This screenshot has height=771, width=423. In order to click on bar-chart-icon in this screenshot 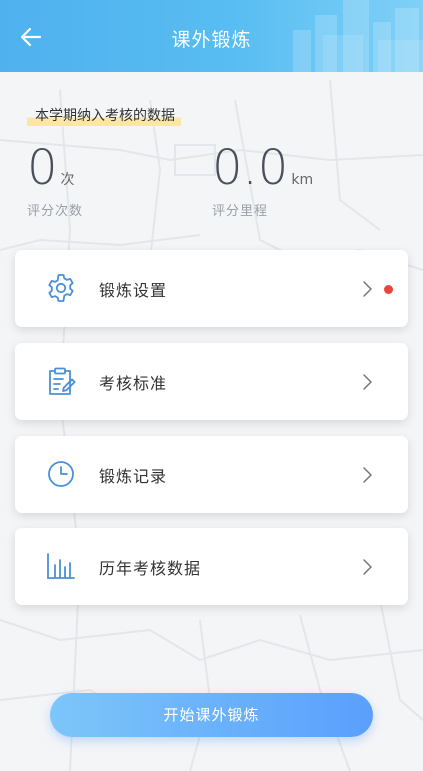, I will do `click(61, 566)`.